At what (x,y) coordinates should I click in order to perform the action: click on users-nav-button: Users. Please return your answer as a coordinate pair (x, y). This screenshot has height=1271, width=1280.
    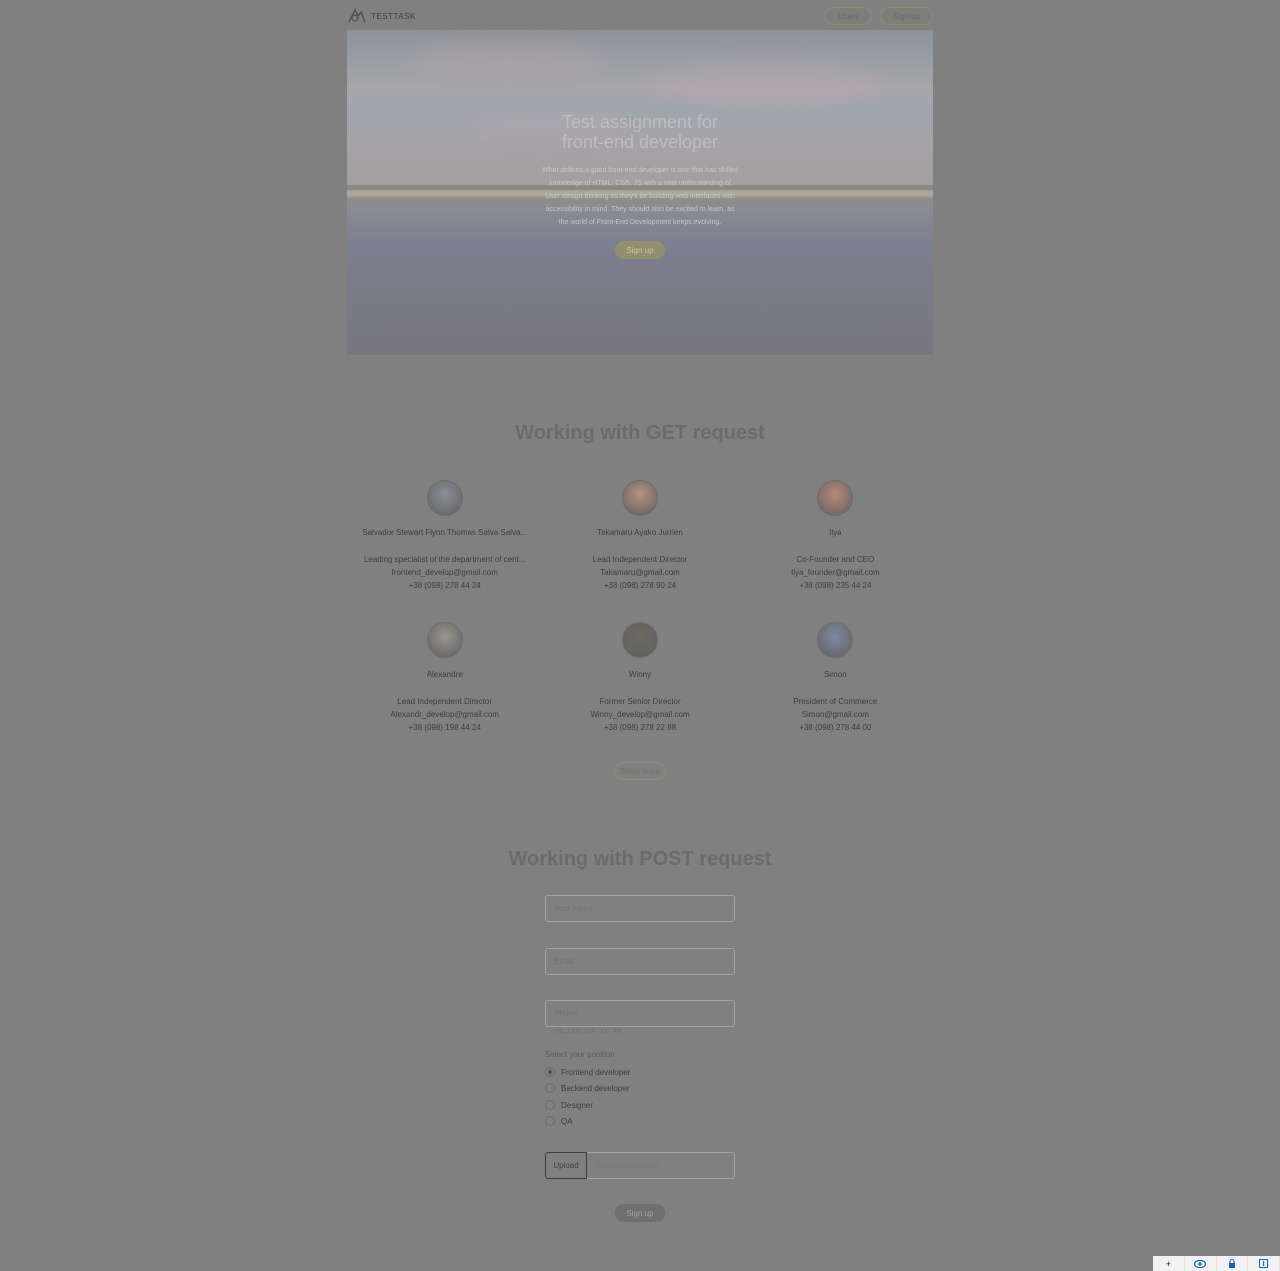
    Looking at the image, I should click on (848, 16).